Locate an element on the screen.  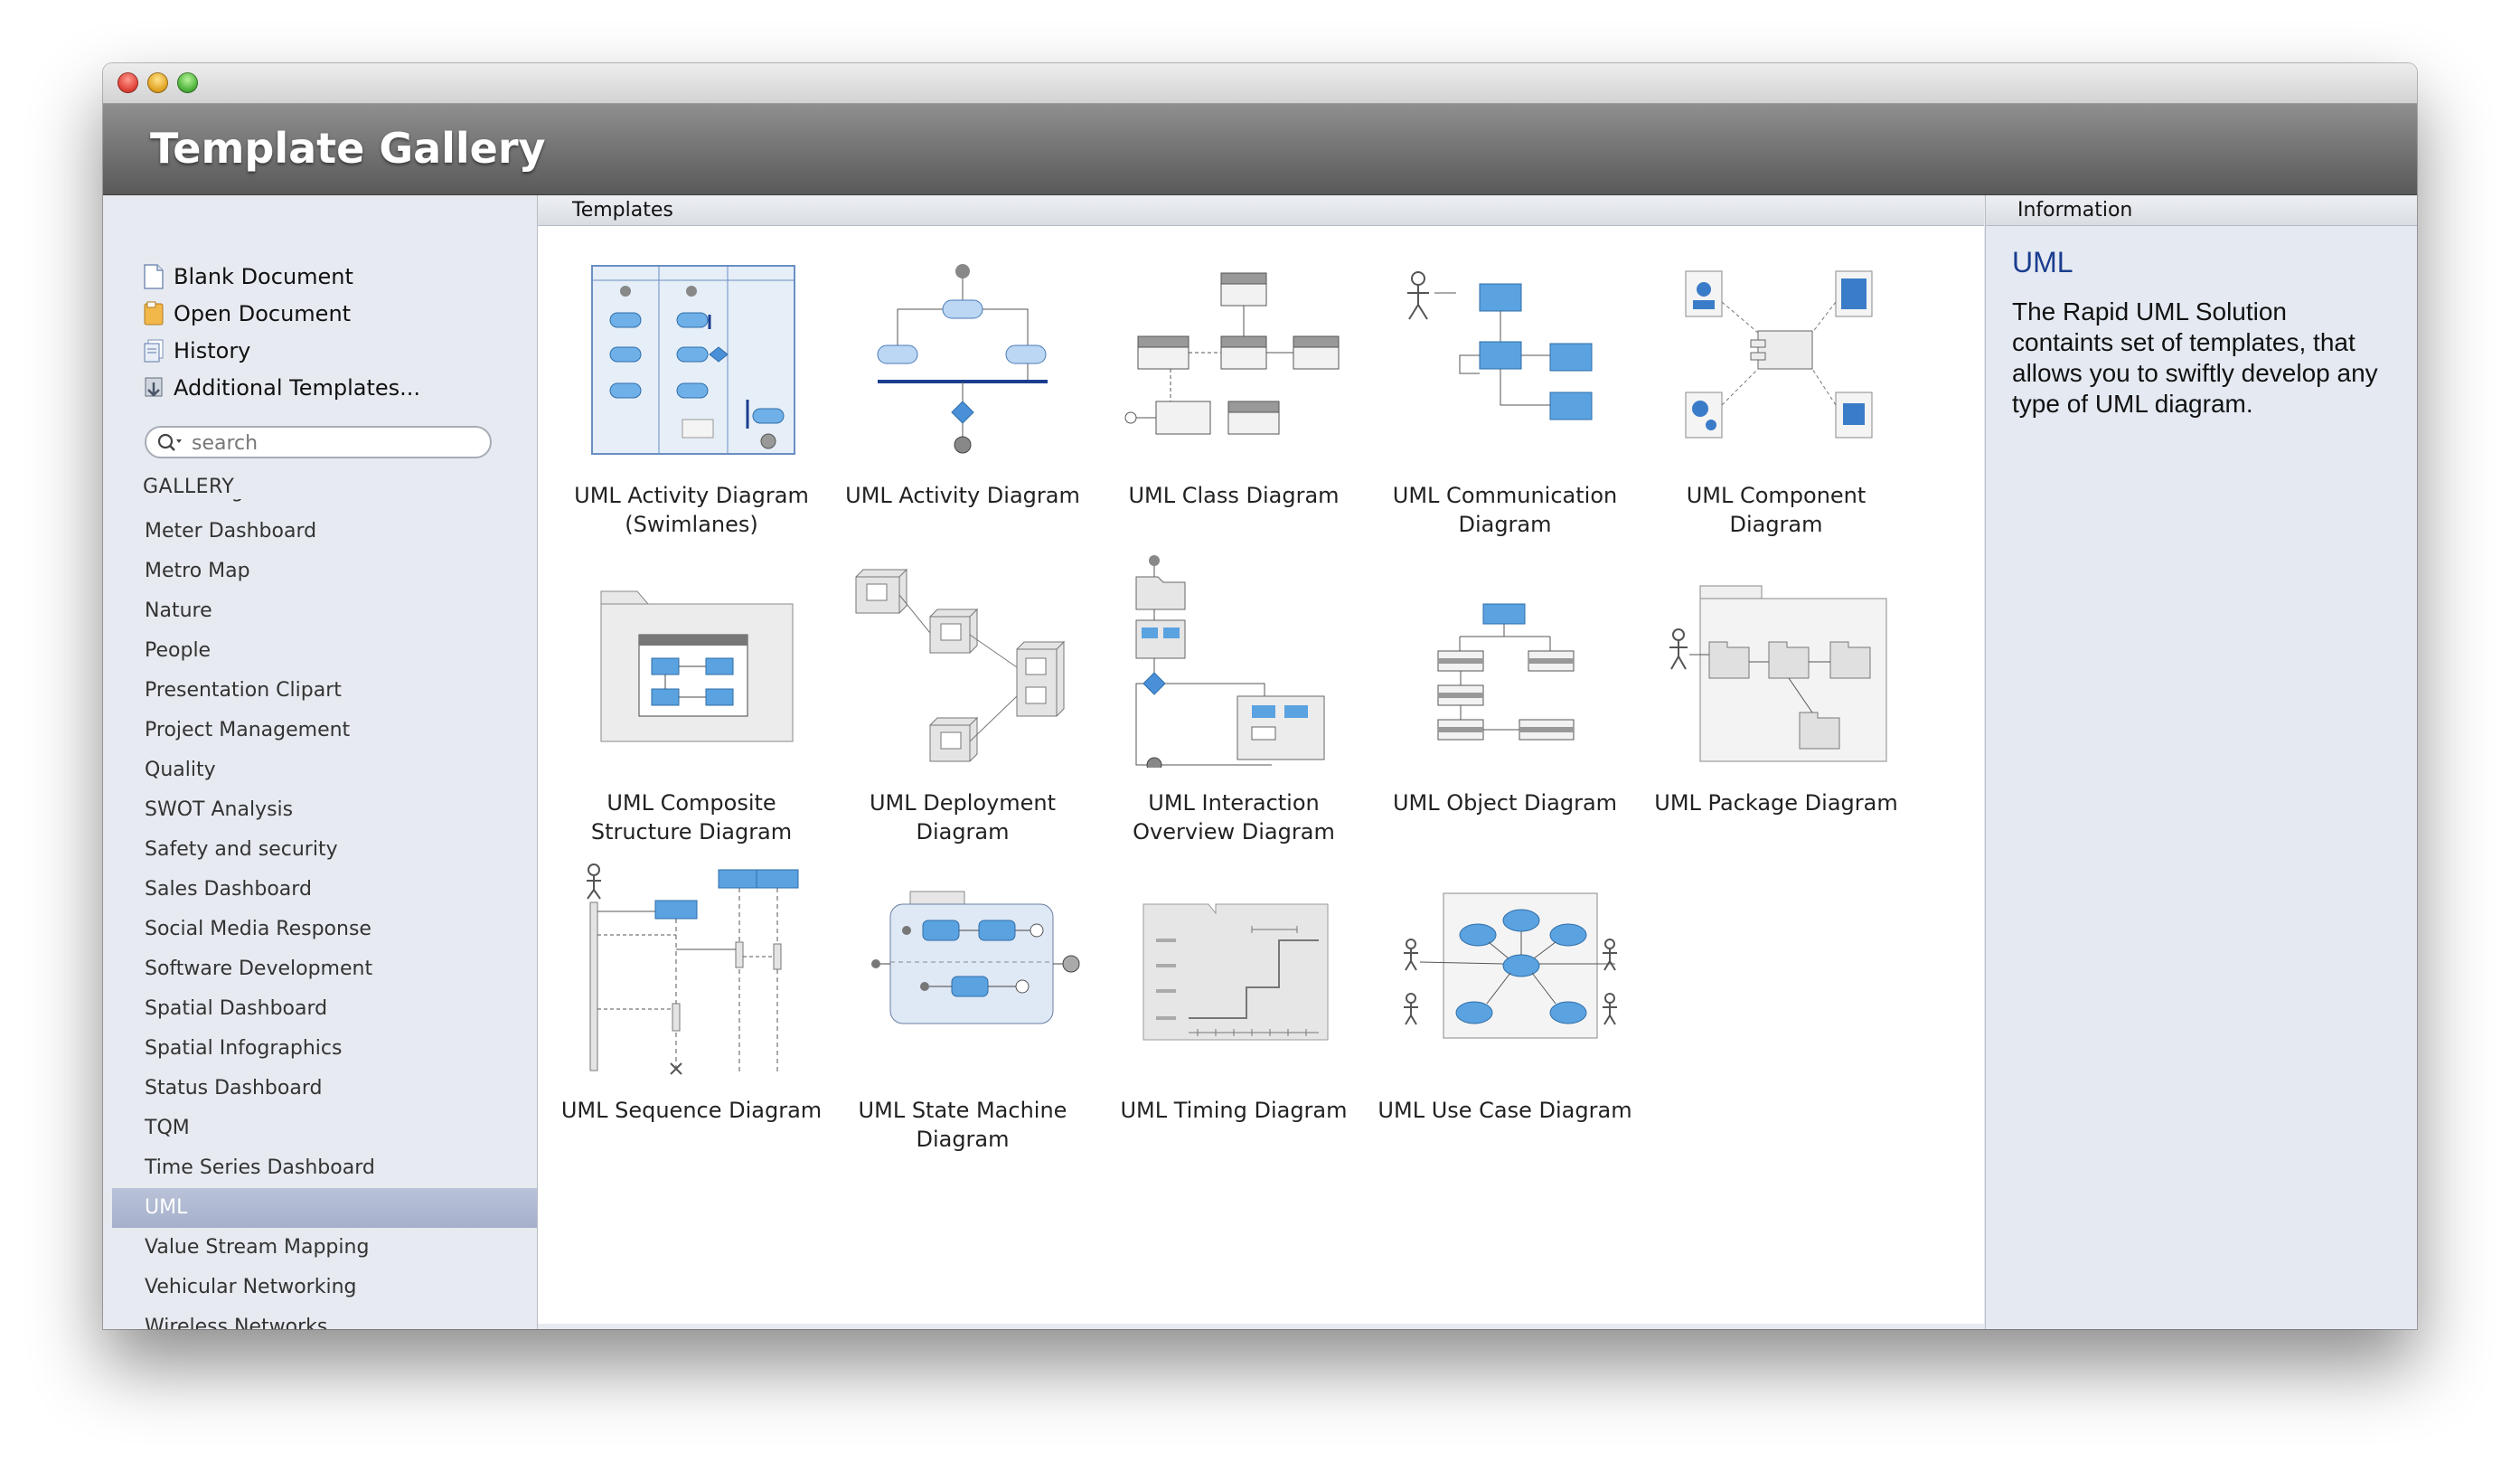
history-button: History is located at coordinates (197, 351).